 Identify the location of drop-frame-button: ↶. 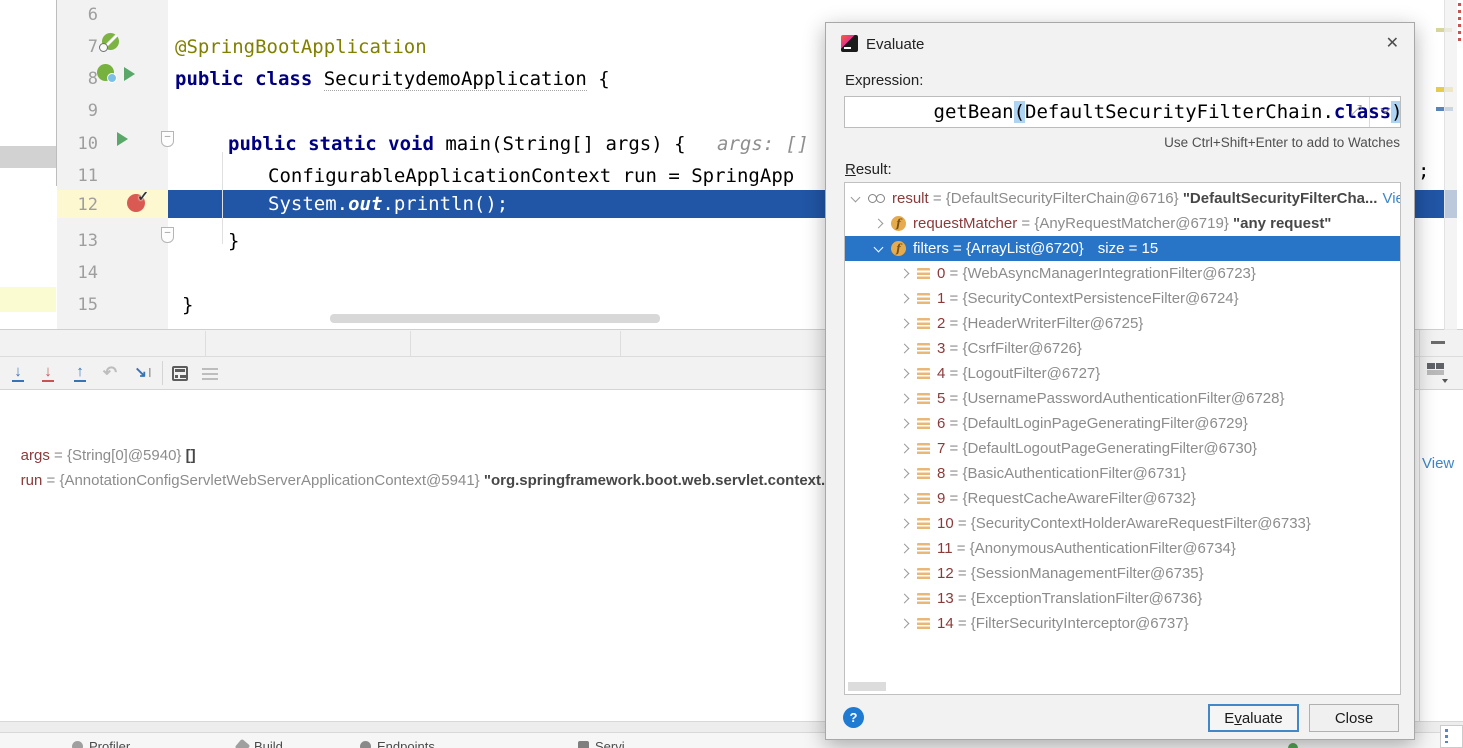
(110, 373).